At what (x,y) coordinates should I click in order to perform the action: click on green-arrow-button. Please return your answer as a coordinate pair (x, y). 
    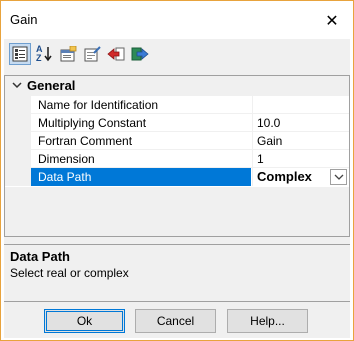
    Looking at the image, I should click on (140, 54).